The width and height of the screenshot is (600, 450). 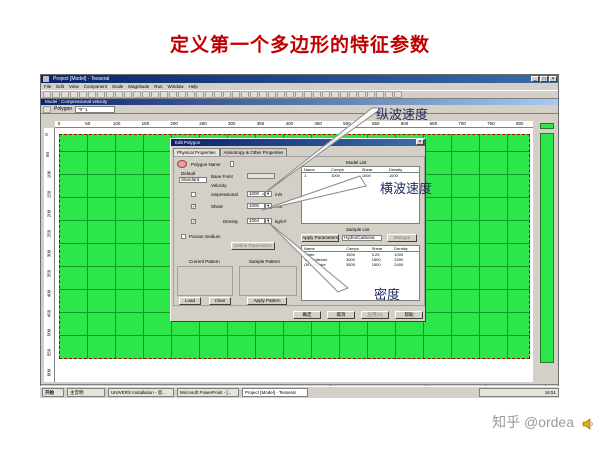 What do you see at coordinates (533, 422) in the screenshot?
I see `watermark: 知乎 @ordea` at bounding box center [533, 422].